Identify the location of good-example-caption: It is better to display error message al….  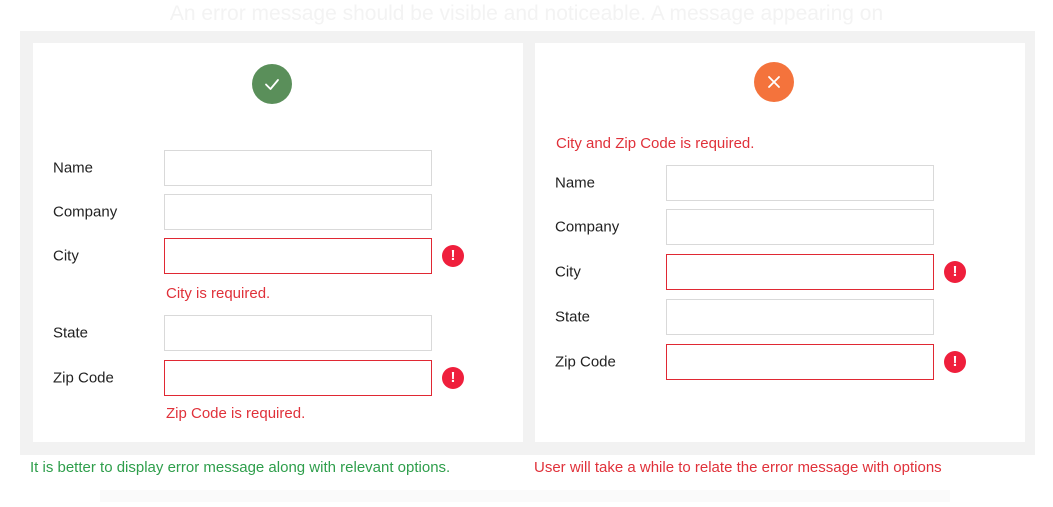
(240, 467).